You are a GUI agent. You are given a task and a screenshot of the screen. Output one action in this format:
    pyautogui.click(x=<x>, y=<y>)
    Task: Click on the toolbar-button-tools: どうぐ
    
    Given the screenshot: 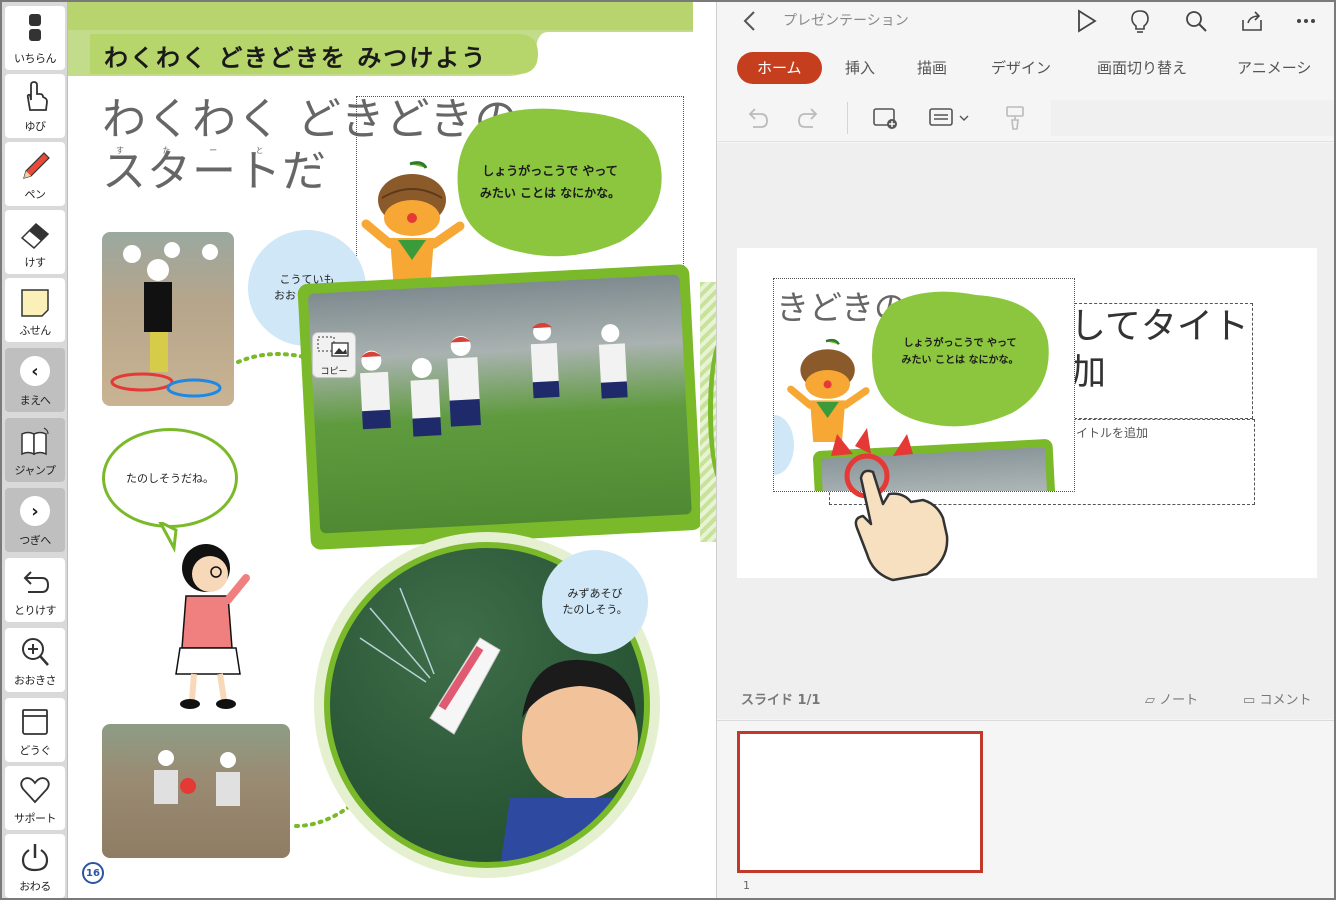 What is the action you would take?
    pyautogui.click(x=35, y=730)
    